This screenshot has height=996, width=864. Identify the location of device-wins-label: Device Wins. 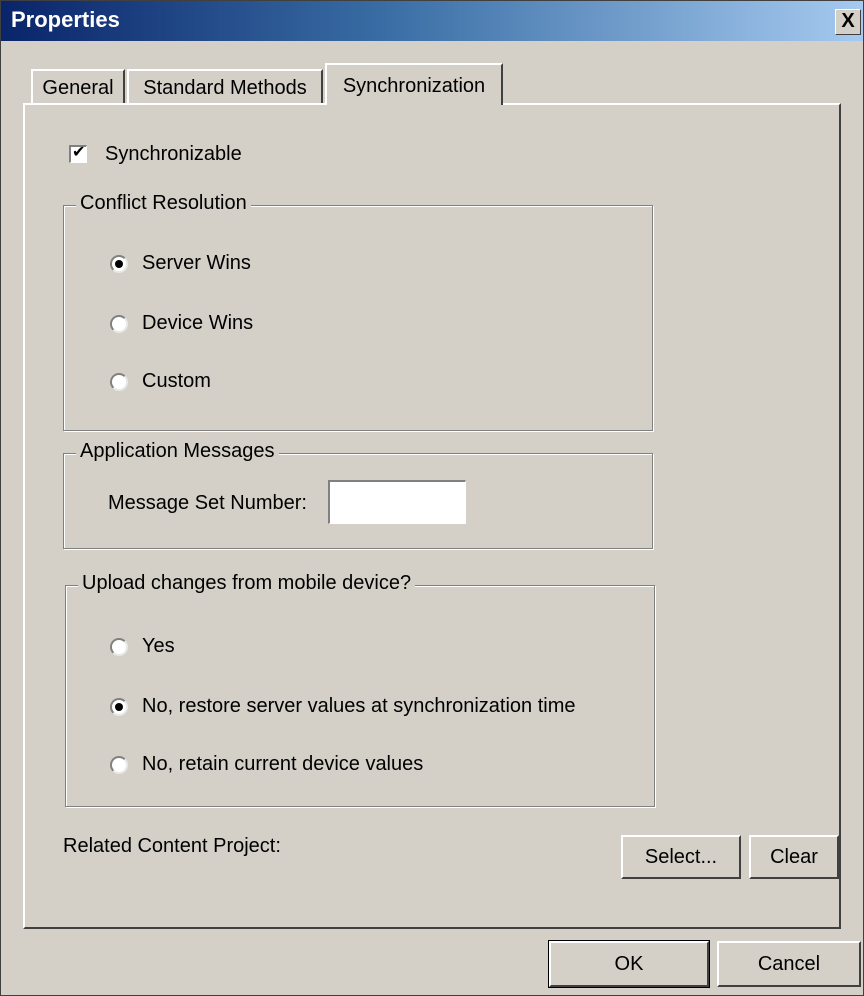
(197, 323).